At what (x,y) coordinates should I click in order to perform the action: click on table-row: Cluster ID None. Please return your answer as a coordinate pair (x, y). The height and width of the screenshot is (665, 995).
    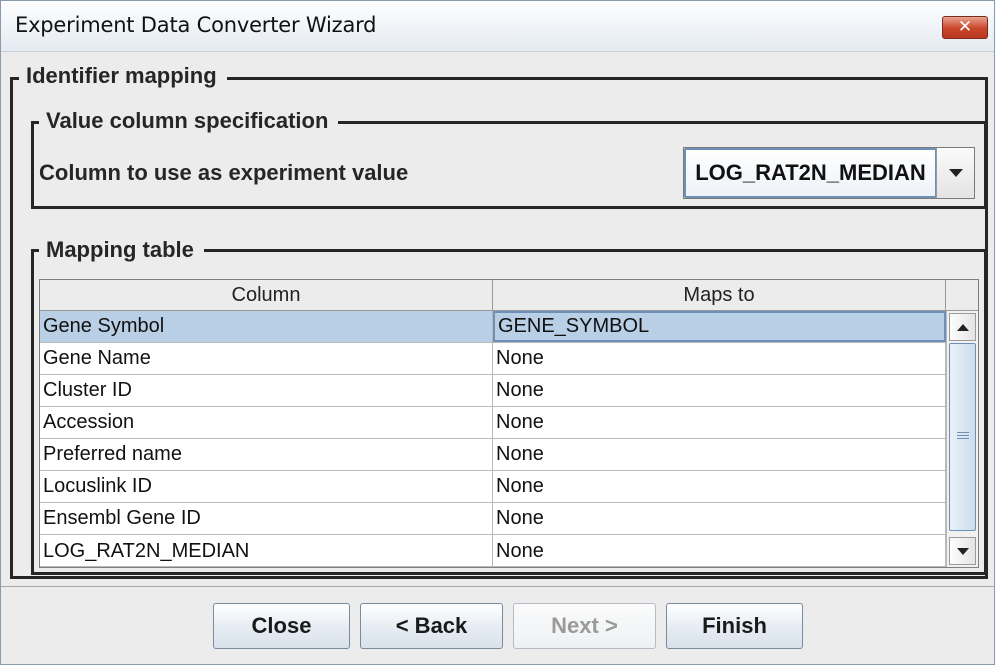
    Looking at the image, I should click on (493, 391).